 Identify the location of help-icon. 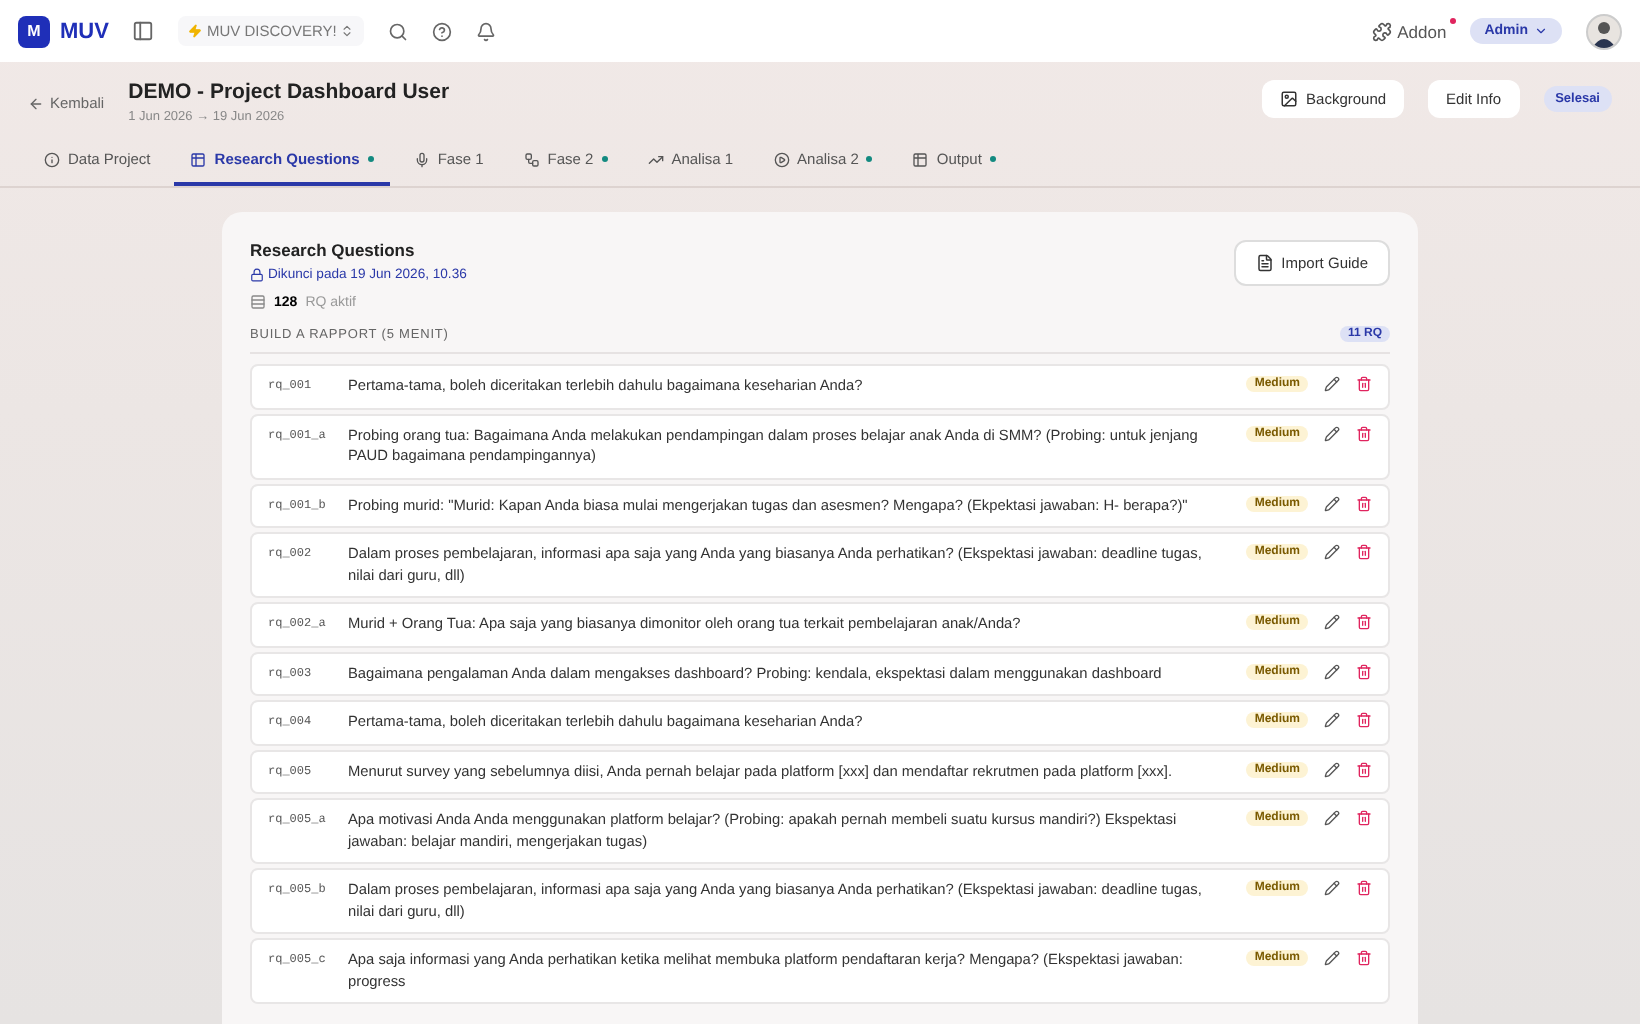
(442, 31).